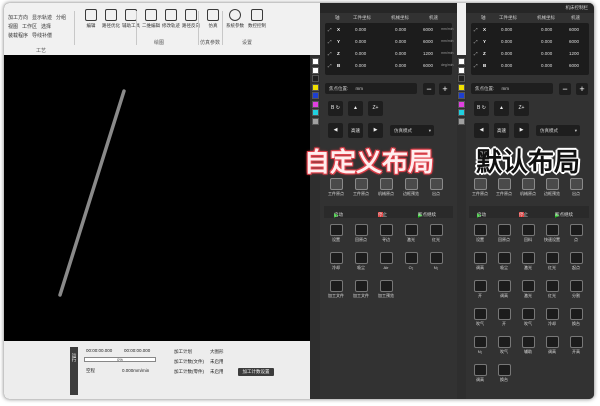 The height and width of the screenshot is (406, 600). I want to click on func-tile: Air, so click(386, 264).